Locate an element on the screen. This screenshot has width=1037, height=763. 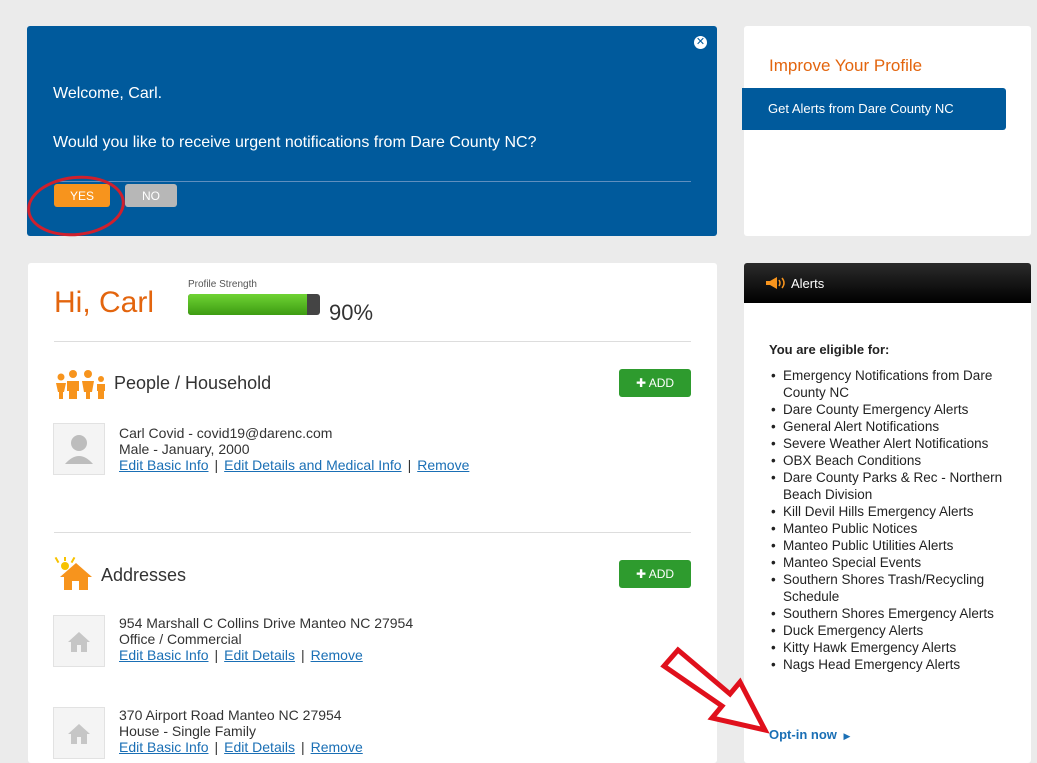
address-type: House - Single Family is located at coordinates (187, 731).